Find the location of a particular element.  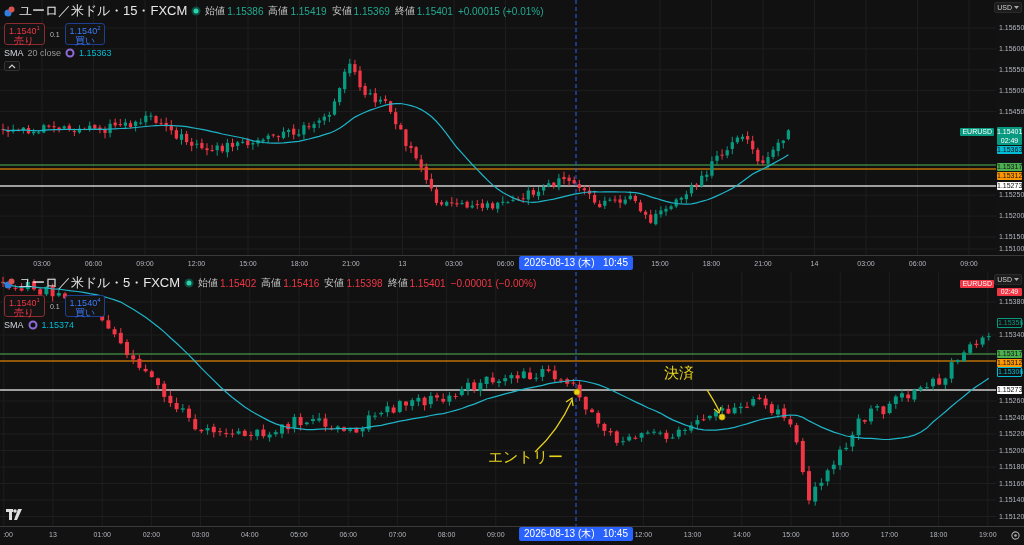

ohlc-value: 1.15398 is located at coordinates (364, 283).